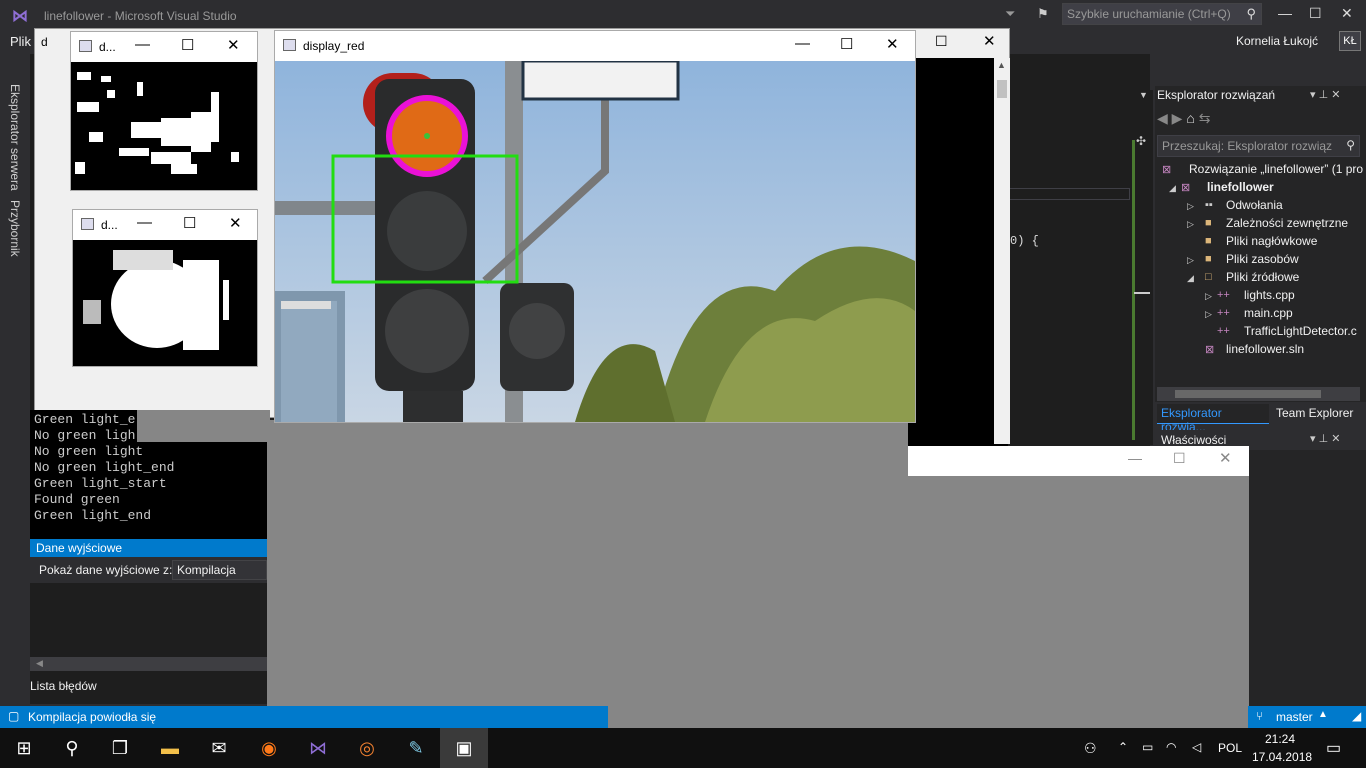 Image resolution: width=1366 pixels, height=768 pixels. Describe the element at coordinates (165, 303) in the screenshot. I see `binary-mask-image` at that location.